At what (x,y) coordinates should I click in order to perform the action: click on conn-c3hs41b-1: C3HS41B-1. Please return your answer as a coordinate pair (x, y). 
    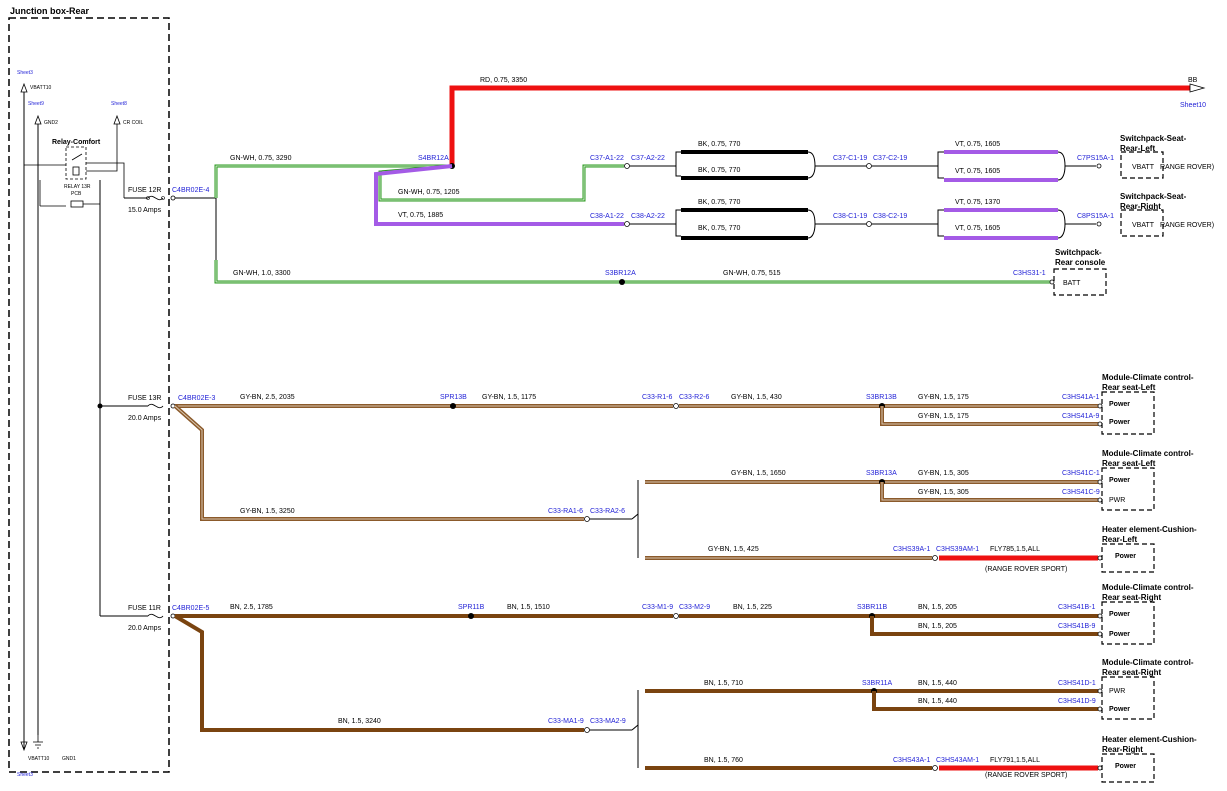
    Looking at the image, I should click on (1076, 607).